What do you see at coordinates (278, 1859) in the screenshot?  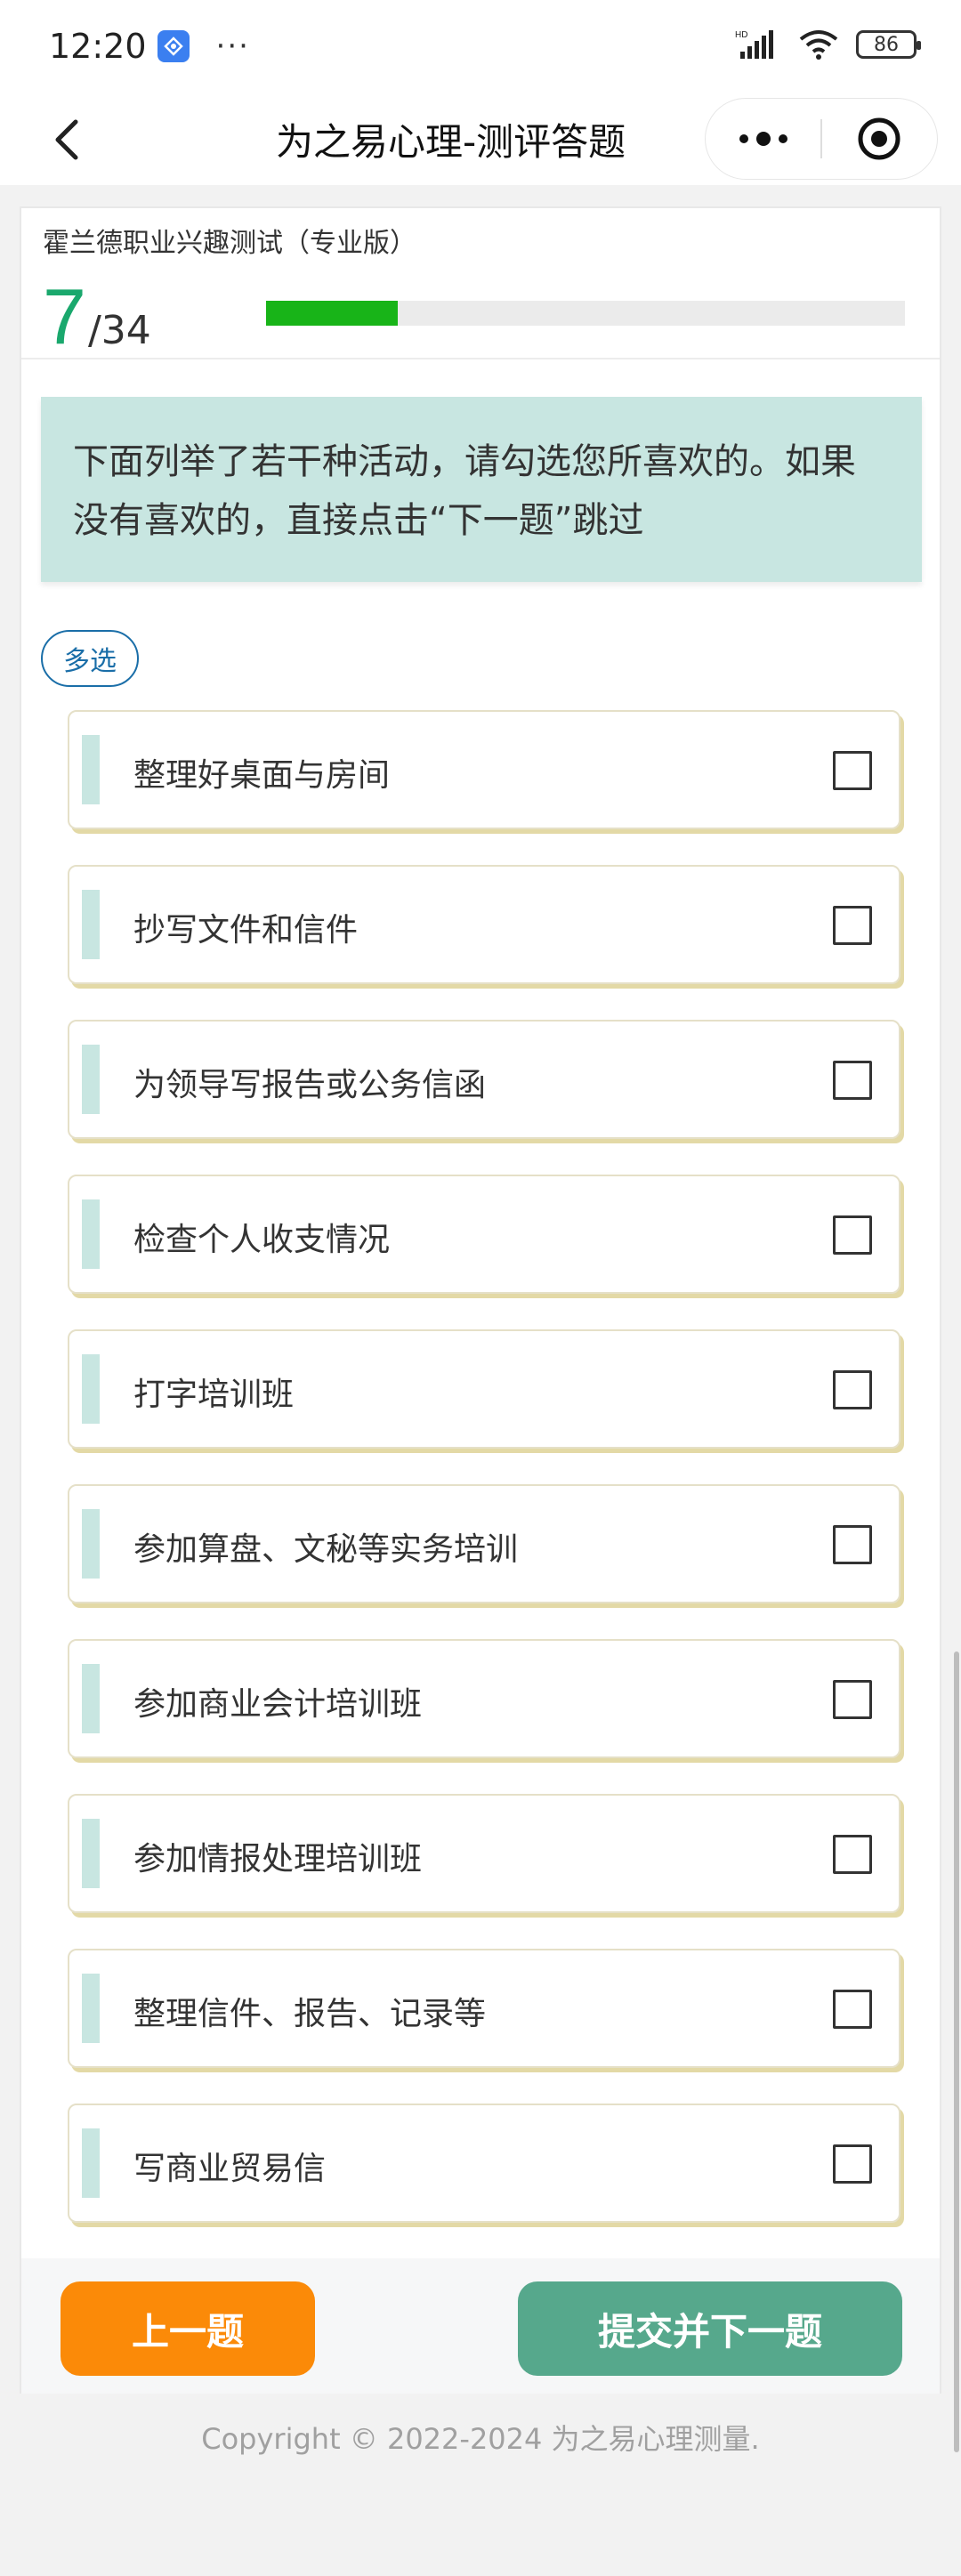 I see `option-label: 参加情报处理培训班` at bounding box center [278, 1859].